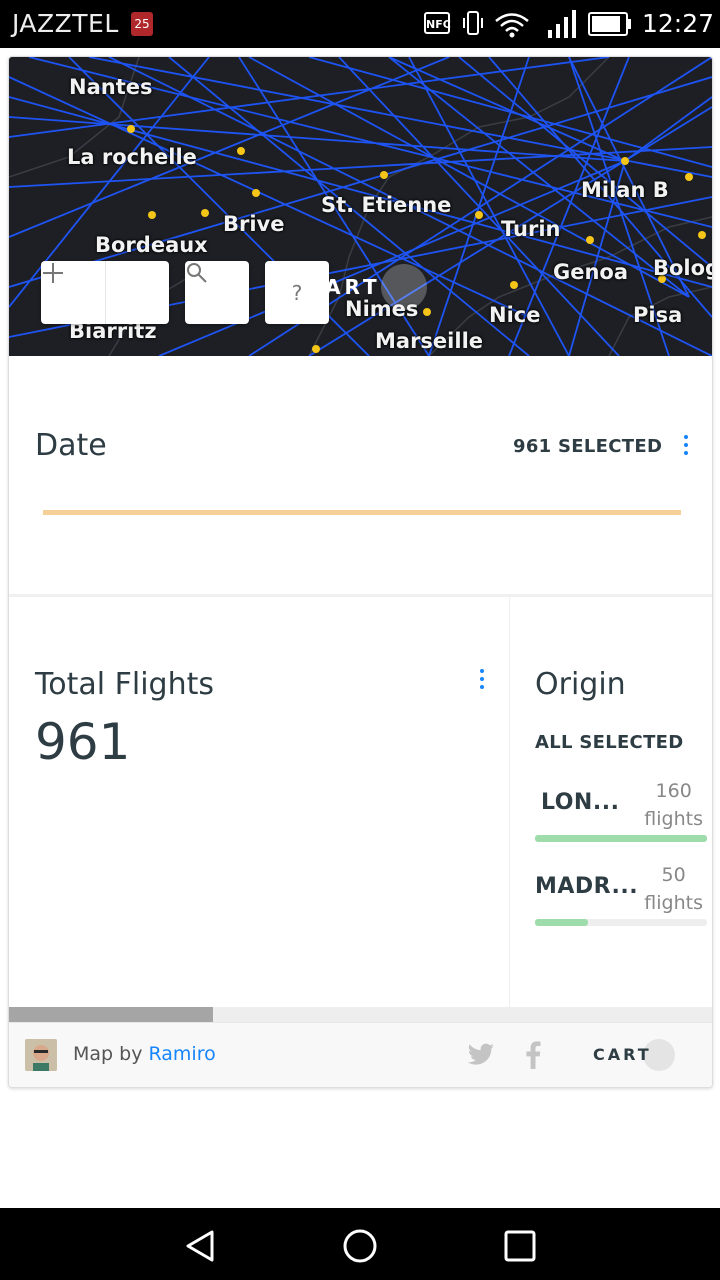  What do you see at coordinates (83, 742) in the screenshot?
I see `total-flights-value: 961` at bounding box center [83, 742].